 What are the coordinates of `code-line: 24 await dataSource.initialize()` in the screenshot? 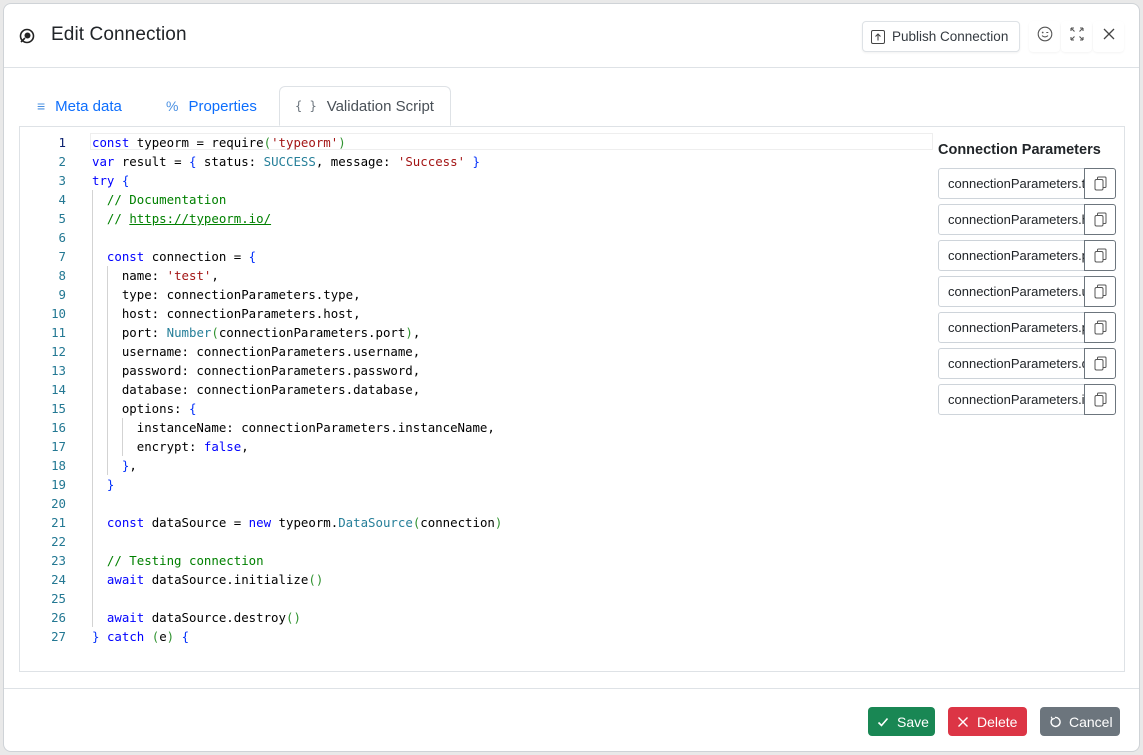 It's located at (477, 579).